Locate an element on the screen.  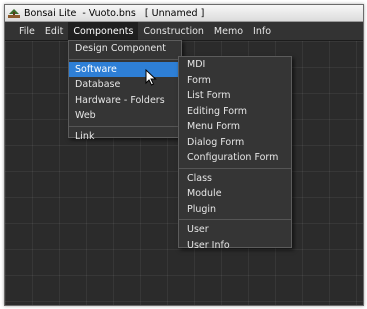
menu-file: File is located at coordinates (27, 31).